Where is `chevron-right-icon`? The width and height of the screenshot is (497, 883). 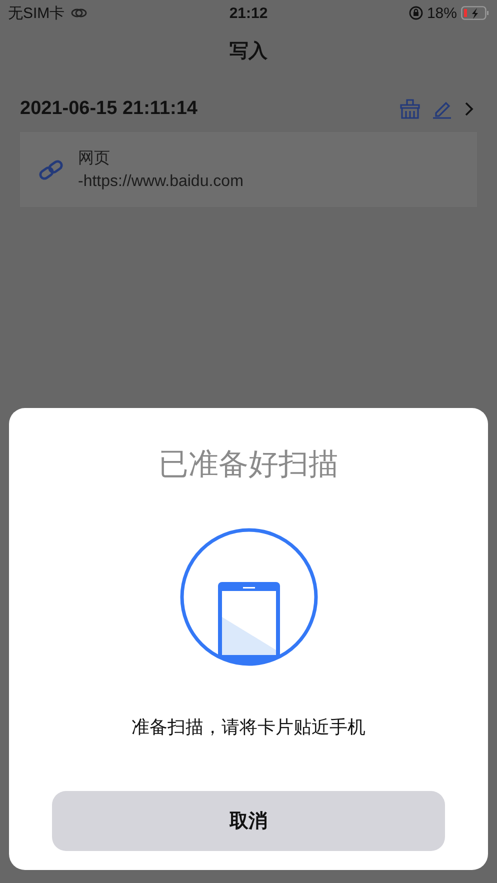 chevron-right-icon is located at coordinates (469, 109).